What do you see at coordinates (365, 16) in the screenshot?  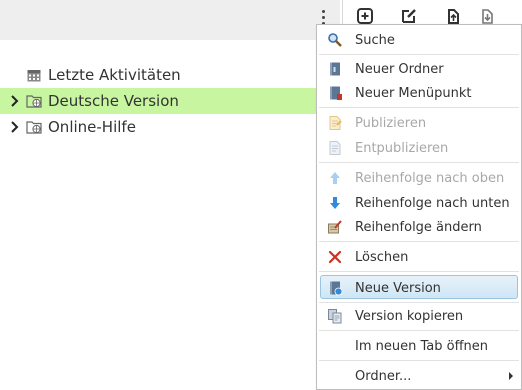 I see `add-icon` at bounding box center [365, 16].